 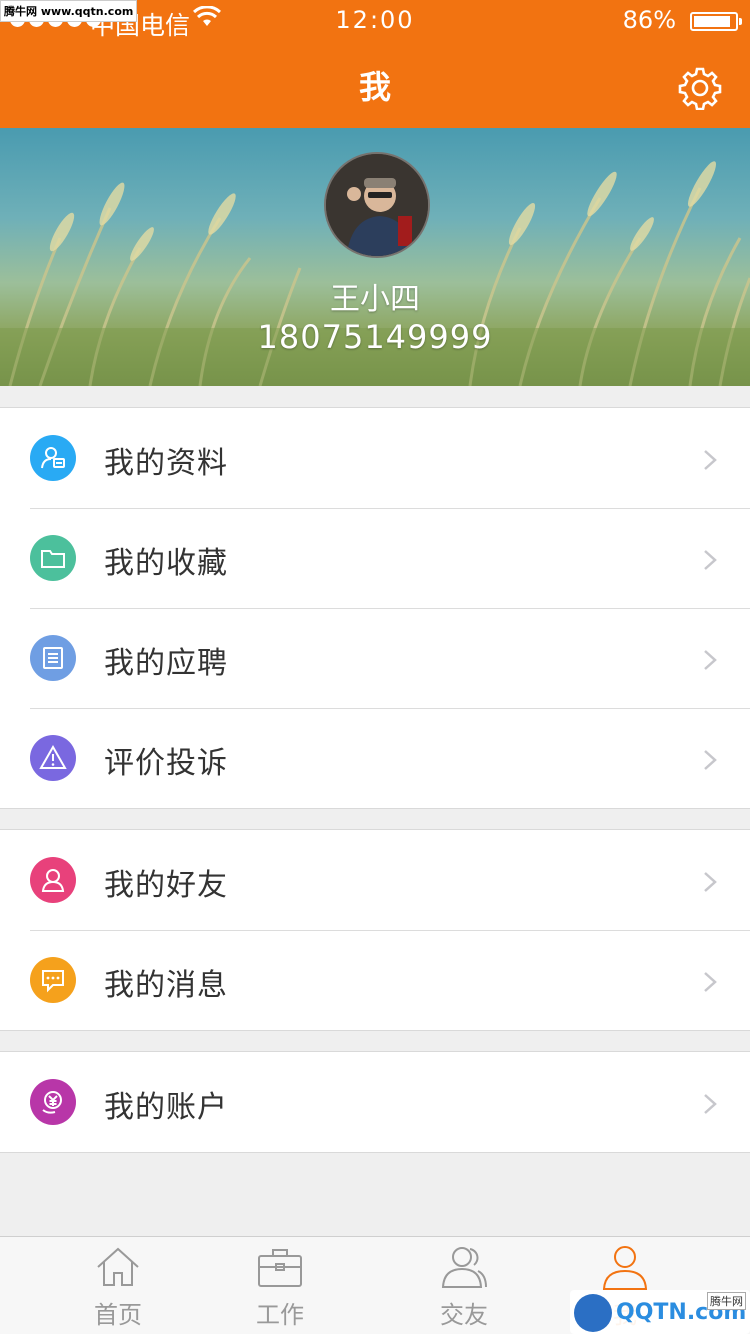 I want to click on folder-icon, so click(x=53, y=558).